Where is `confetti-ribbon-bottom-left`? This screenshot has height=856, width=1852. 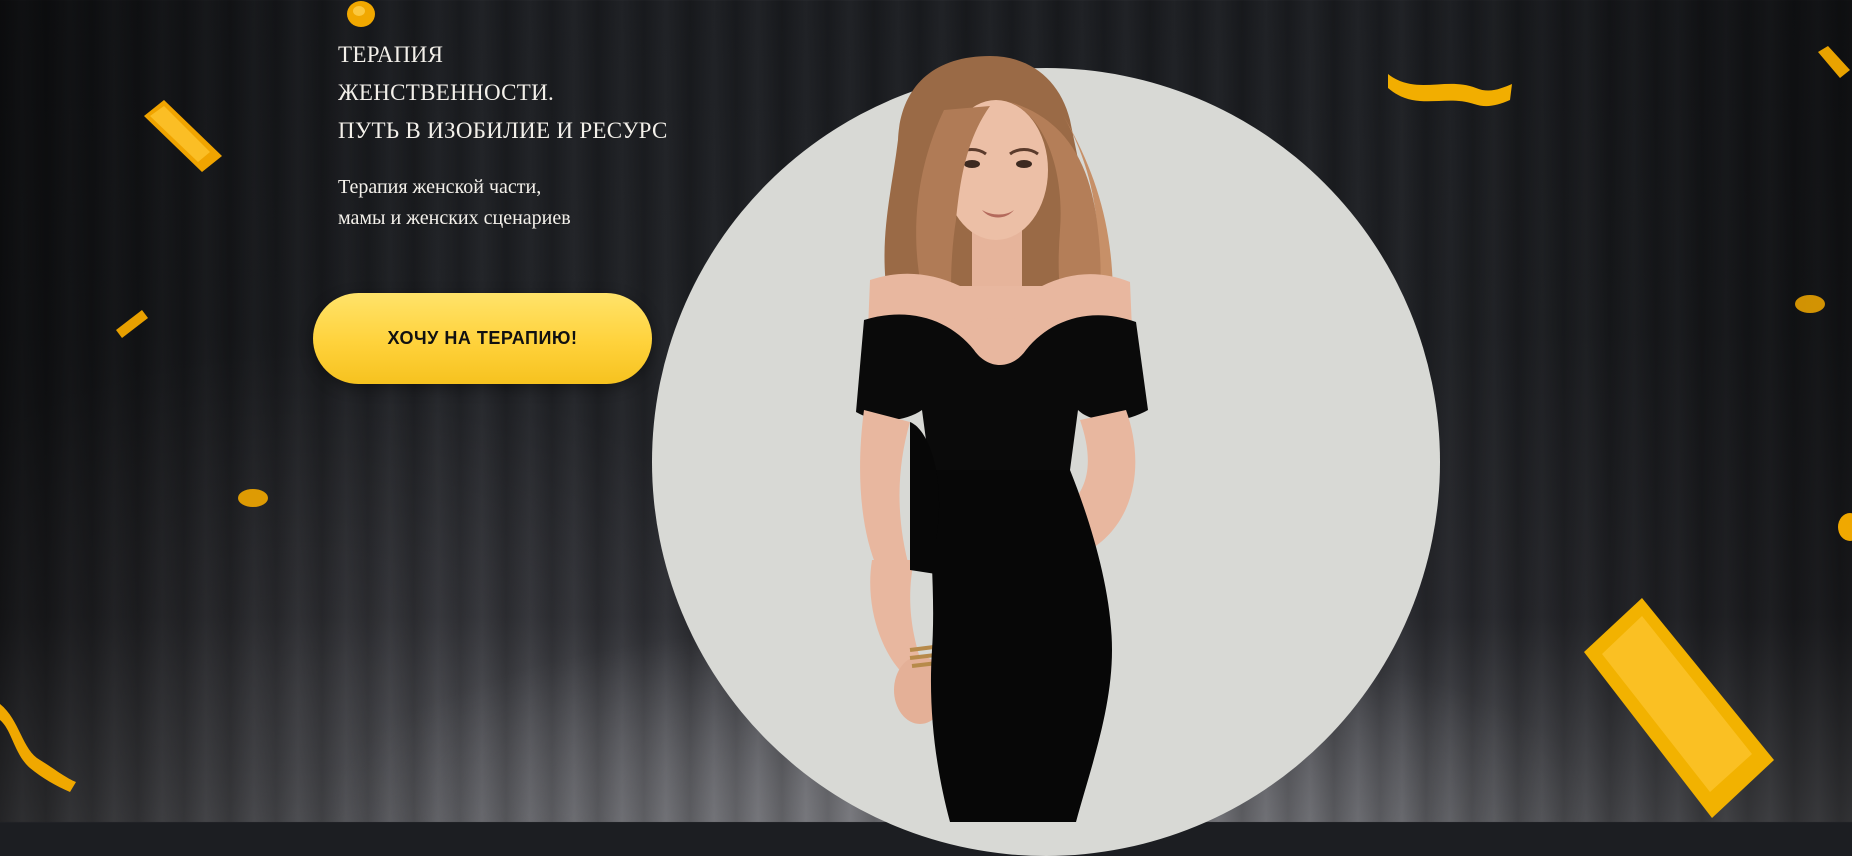
confetti-ribbon-bottom-left is located at coordinates (38, 748).